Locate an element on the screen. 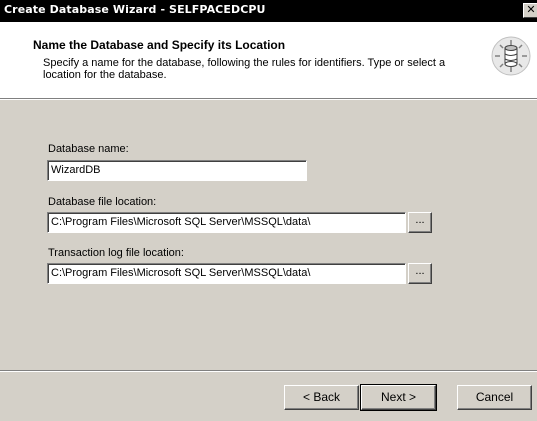  cancel-button: Cancel is located at coordinates (494, 397).